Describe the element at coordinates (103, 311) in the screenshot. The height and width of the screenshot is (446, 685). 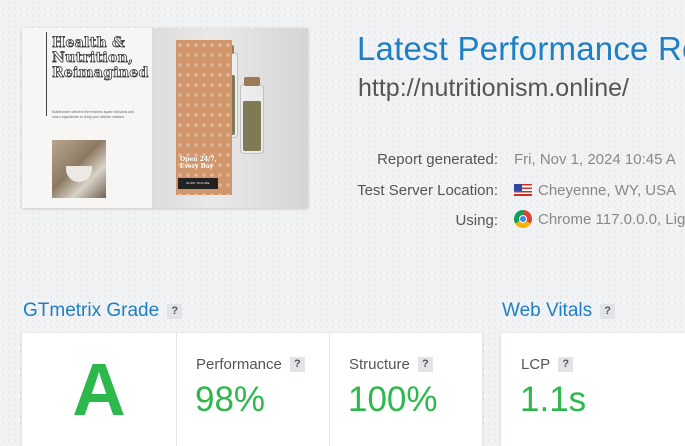
I see `gtmetrix-grade-heading: GTmetrix Grade?` at that location.